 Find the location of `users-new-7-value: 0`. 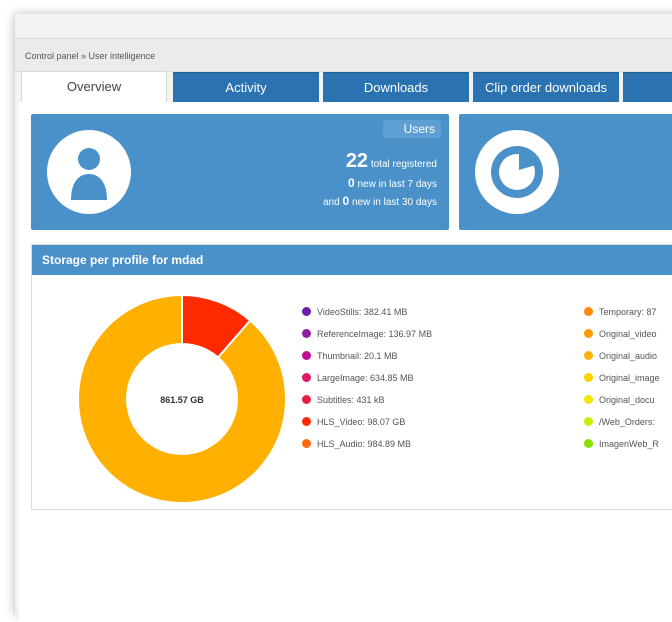

users-new-7-value: 0 is located at coordinates (351, 183).